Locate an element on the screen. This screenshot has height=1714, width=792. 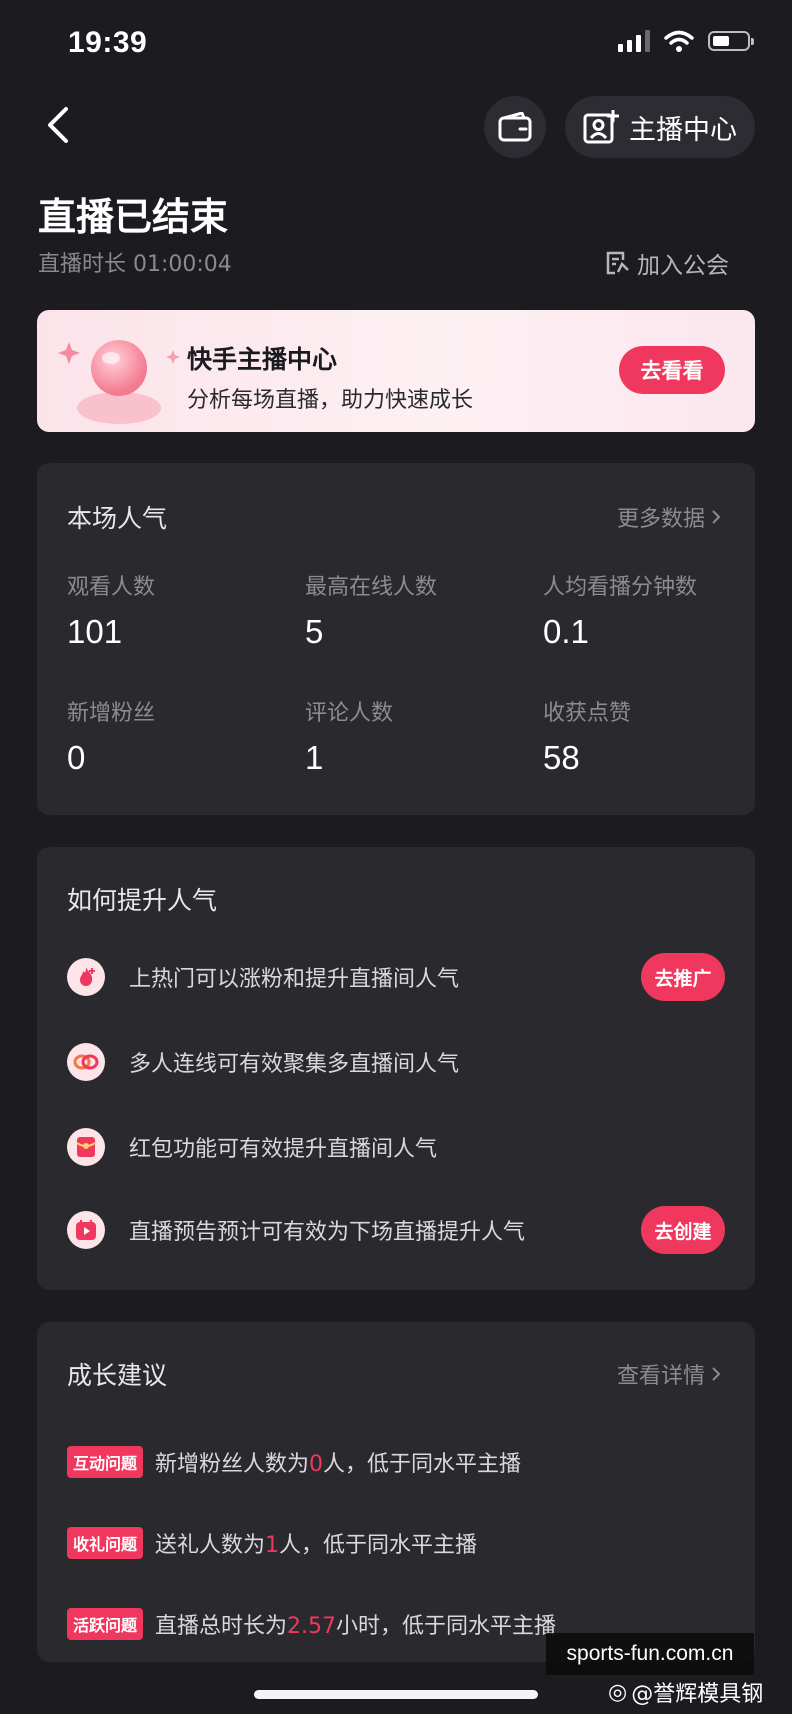
banner-subtitle: 分析每场直播，助力快速成长 is located at coordinates (330, 400).